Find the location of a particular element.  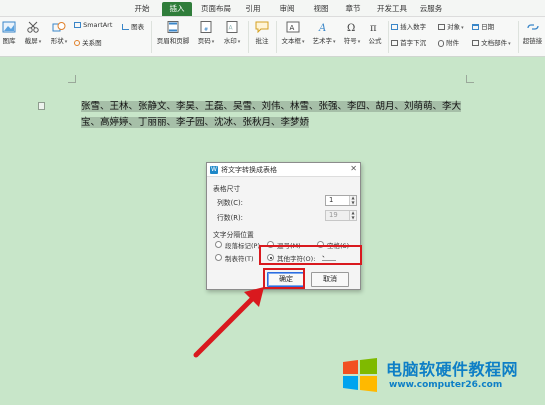

textbox-icon: A is located at coordinates (293, 27).